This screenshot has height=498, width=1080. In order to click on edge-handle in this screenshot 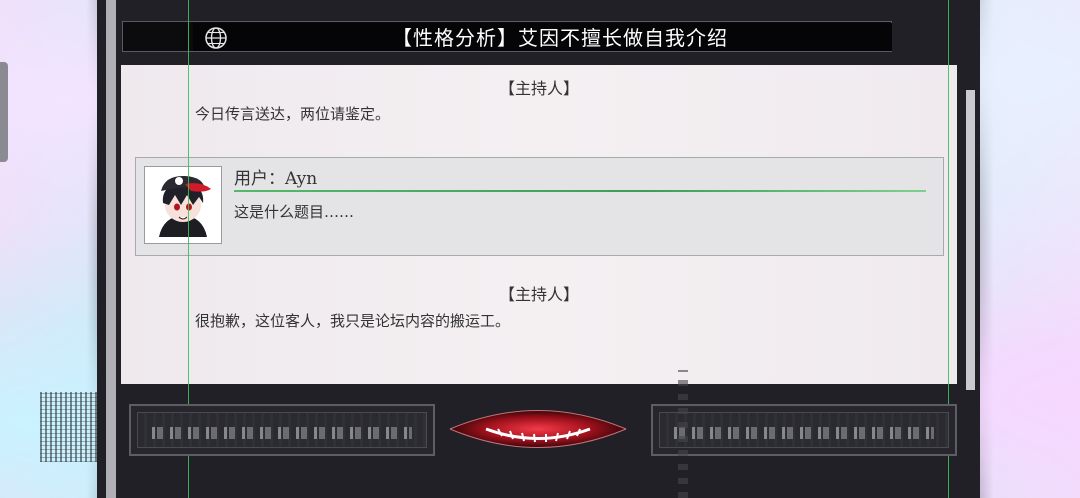, I will do `click(4, 112)`.